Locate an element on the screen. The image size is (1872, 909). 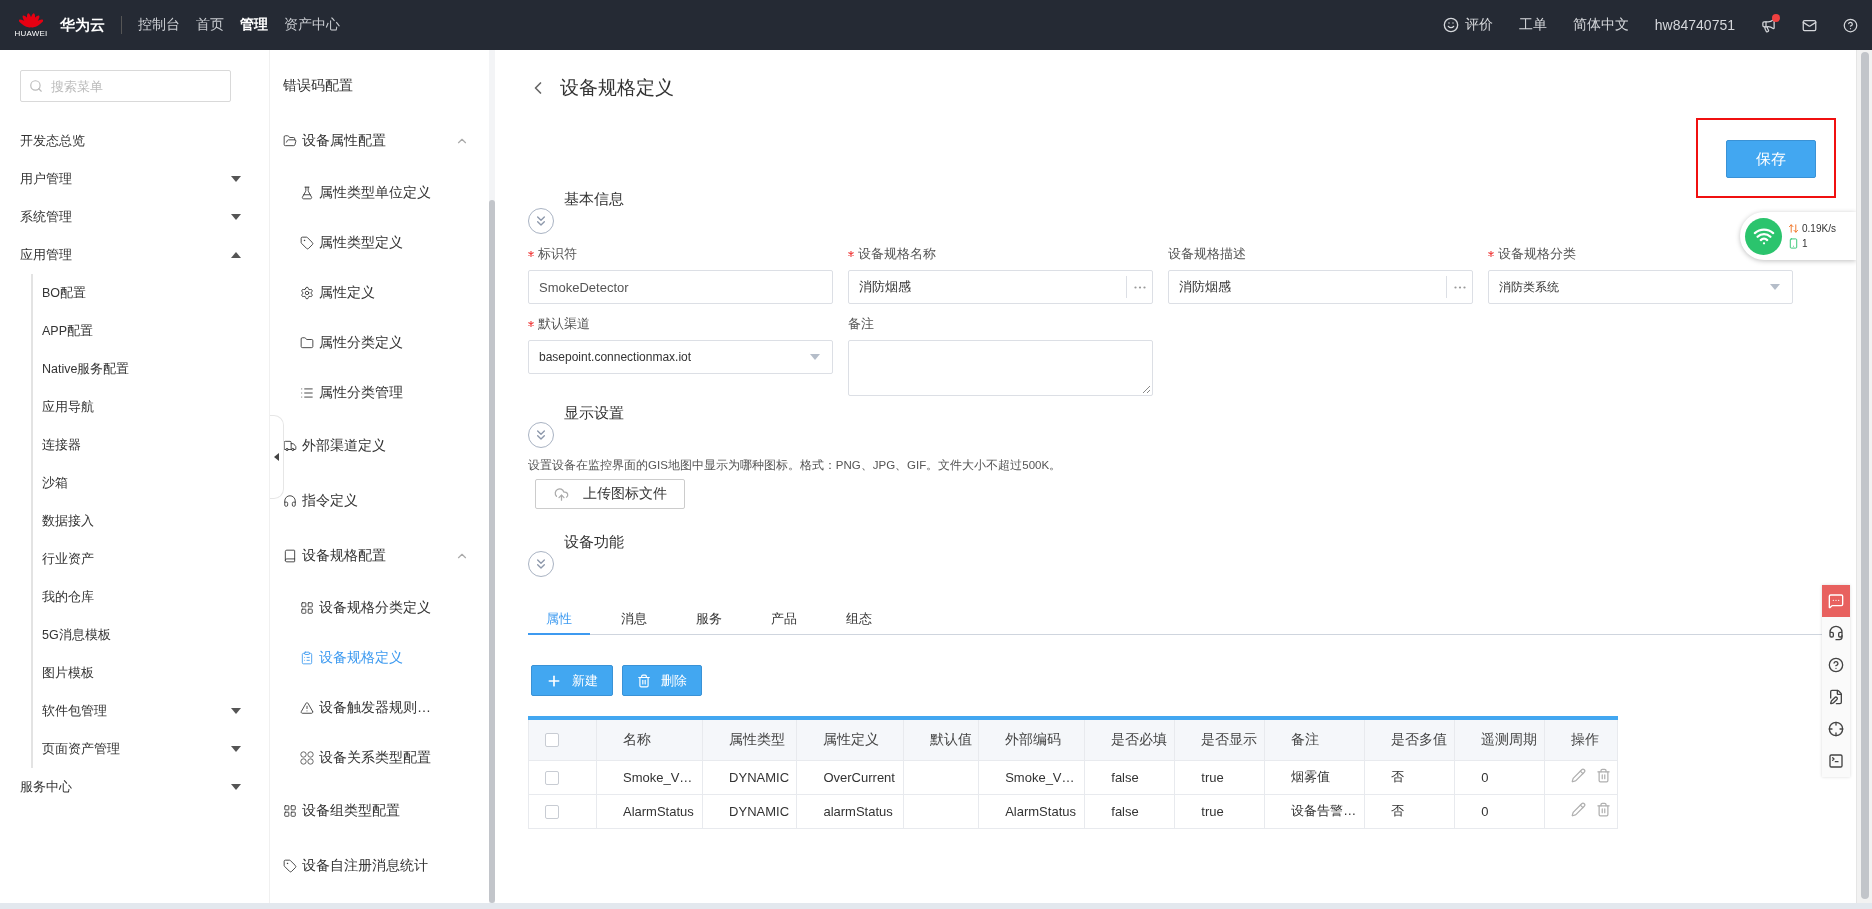
mail-button is located at coordinates (1809, 25).